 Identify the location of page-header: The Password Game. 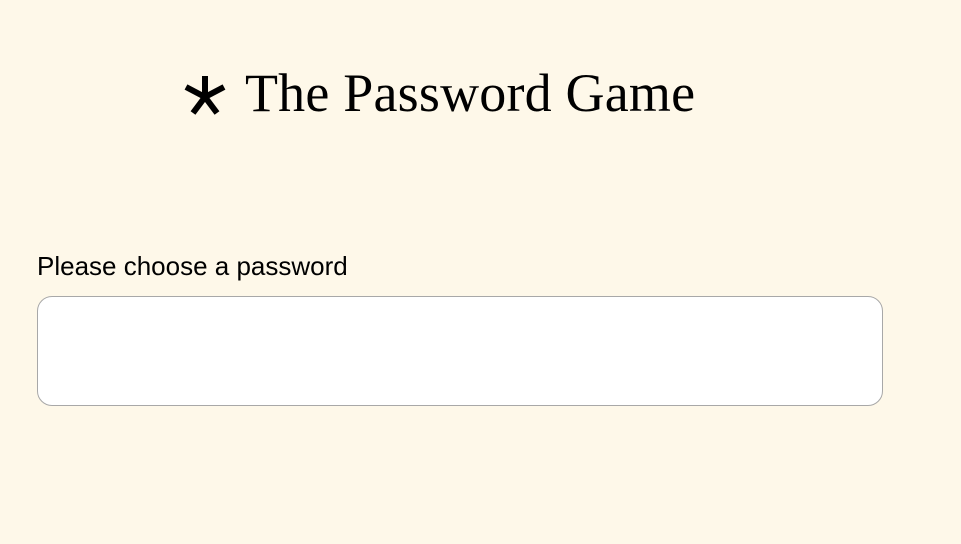
(439, 93).